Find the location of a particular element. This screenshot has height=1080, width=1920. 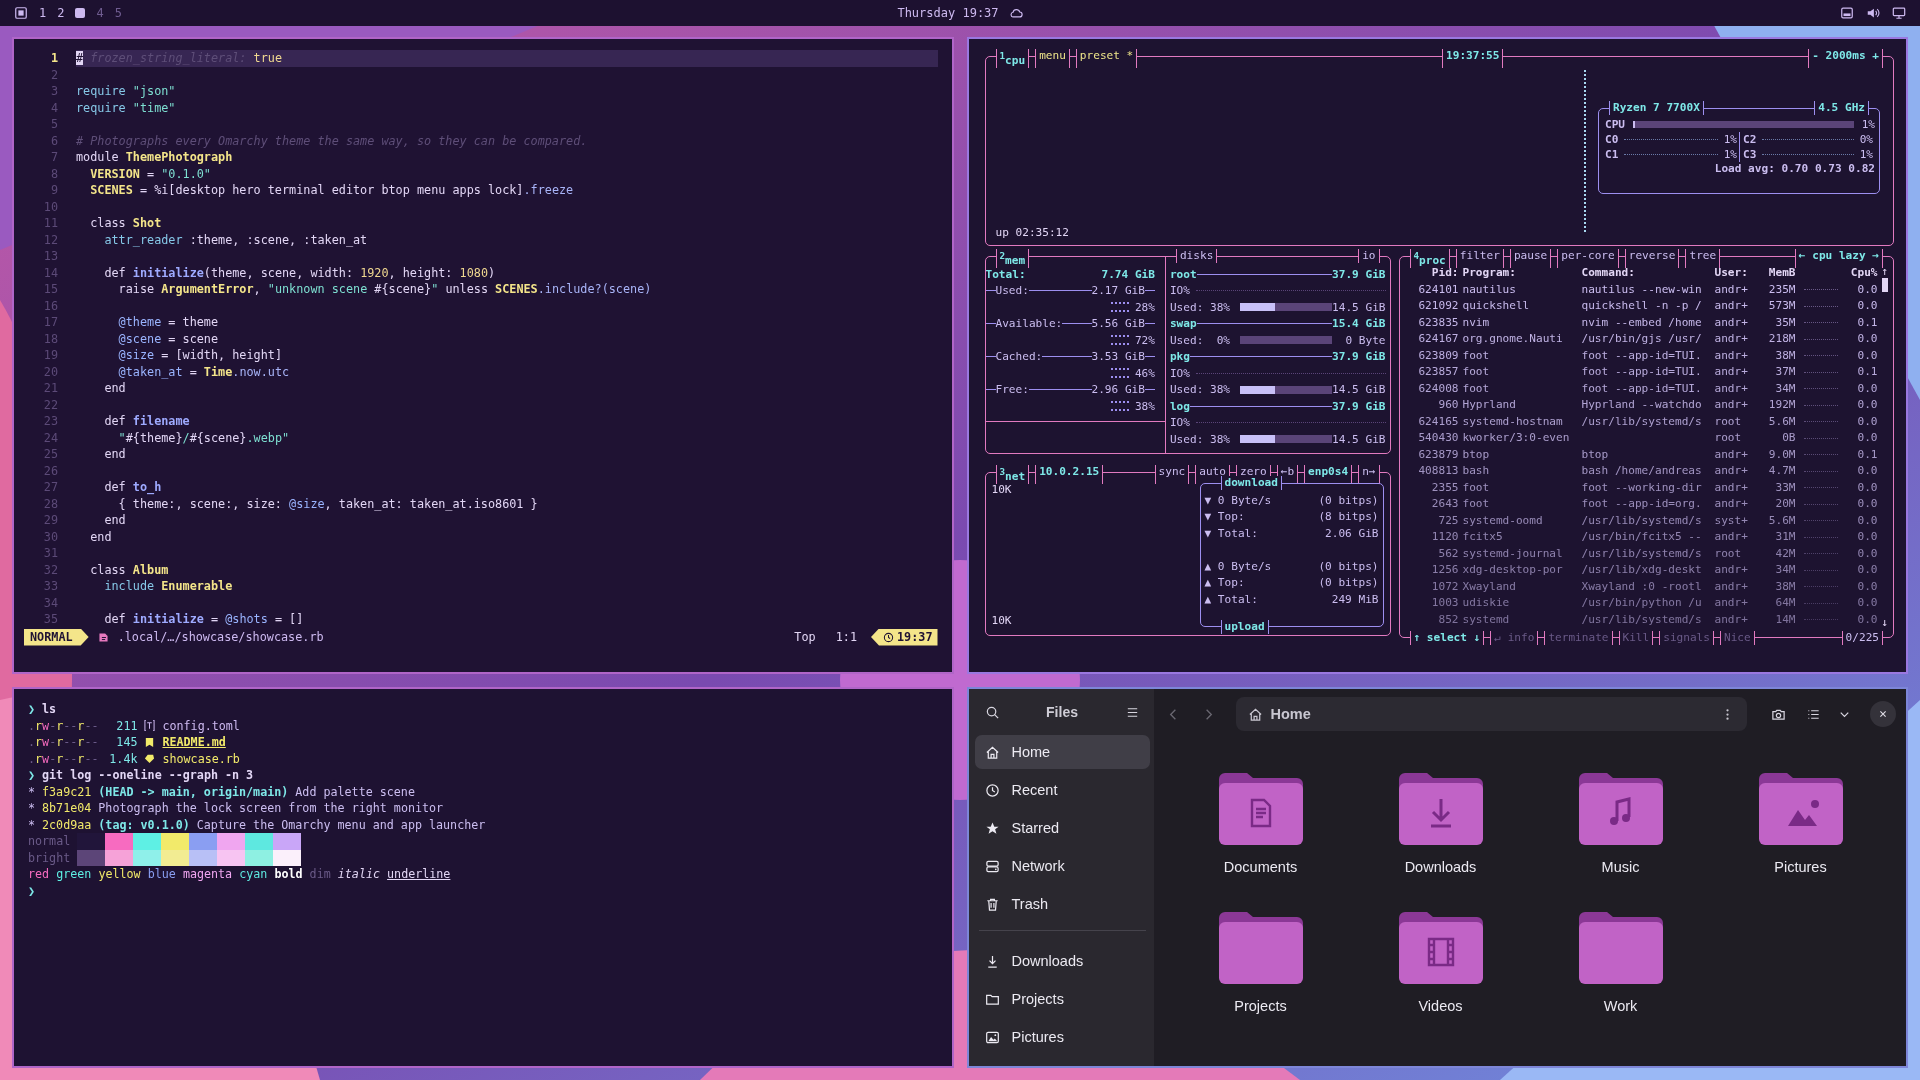

file-size: 211 is located at coordinates (126, 725).